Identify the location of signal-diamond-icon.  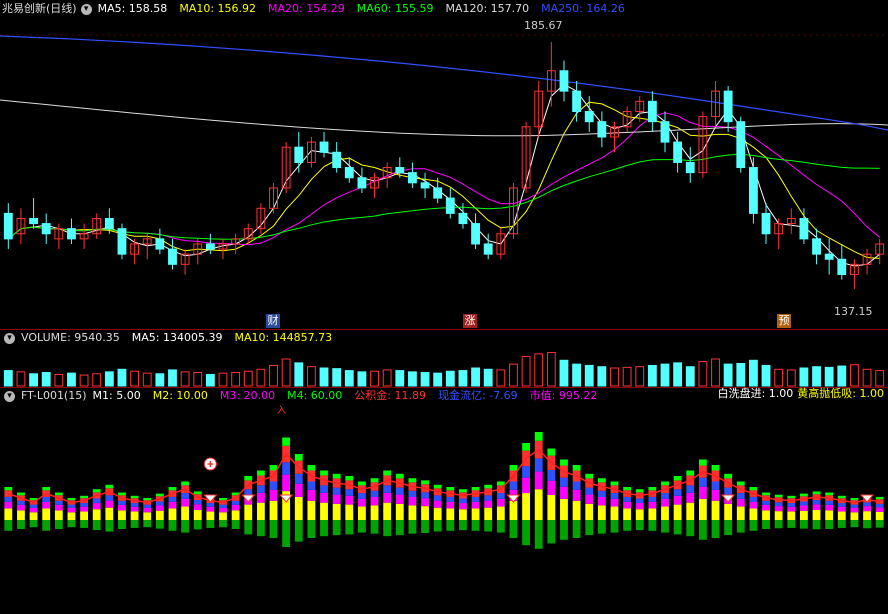
(286, 498).